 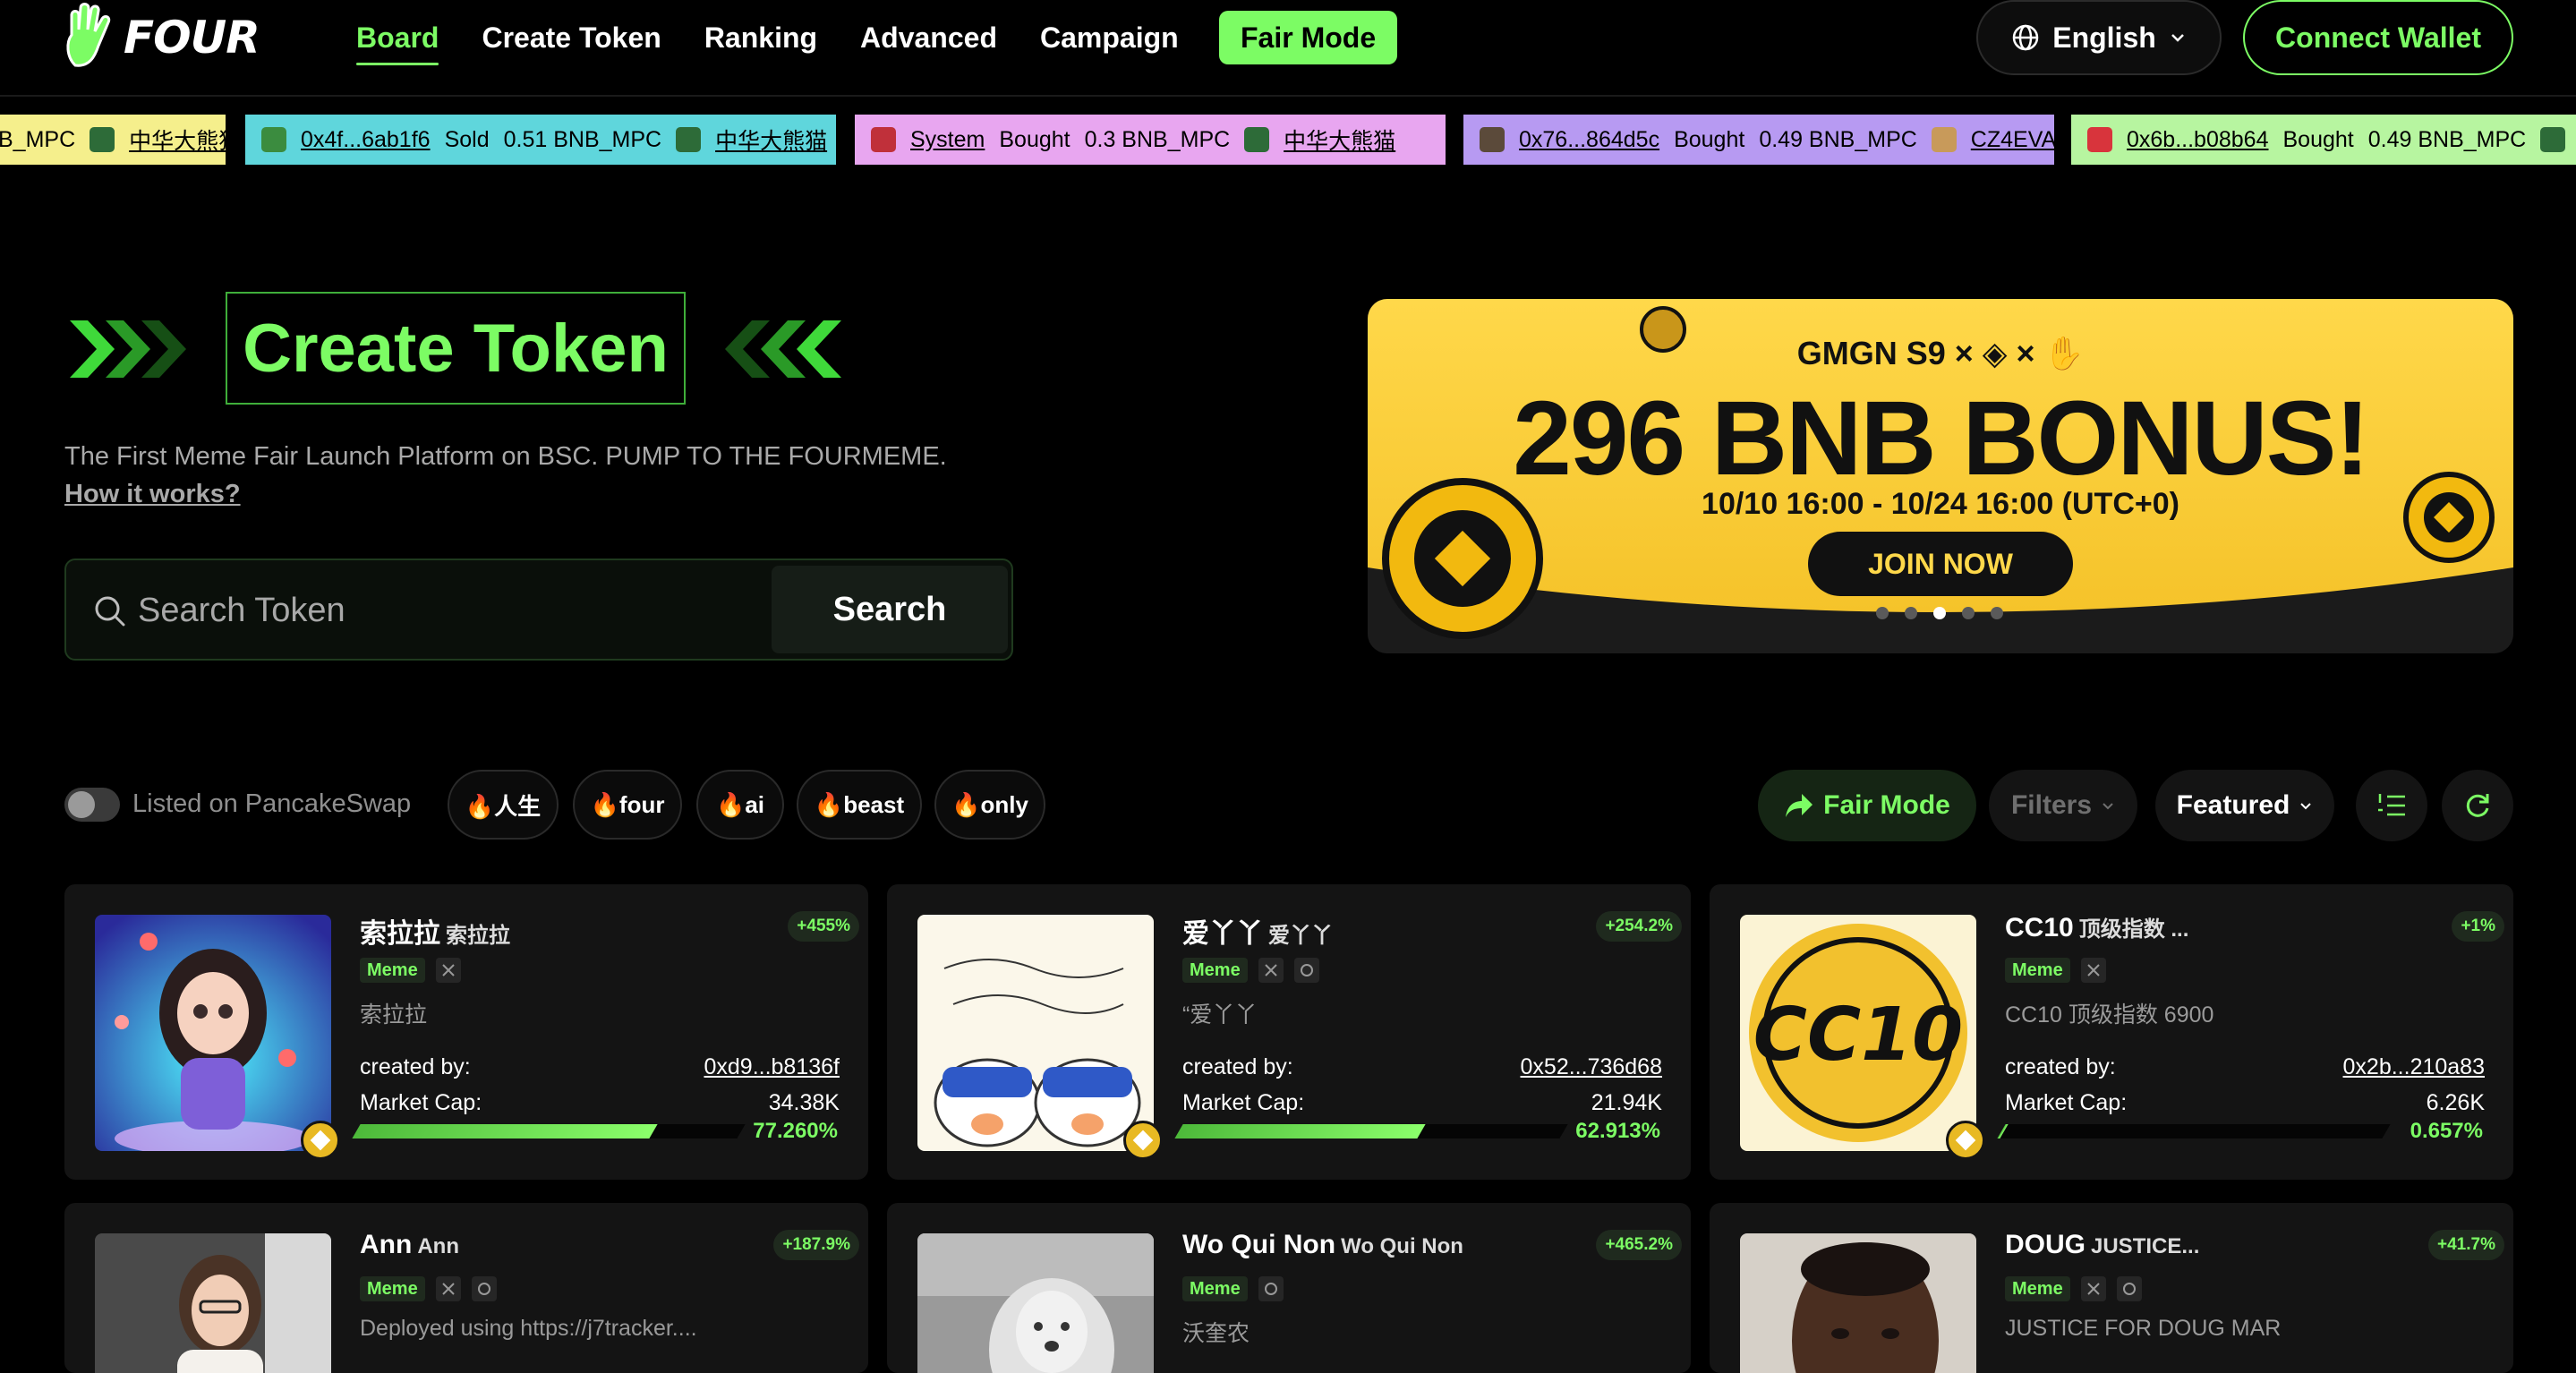 I want to click on ticker-user: 0x4f...6ab1f6, so click(x=366, y=140).